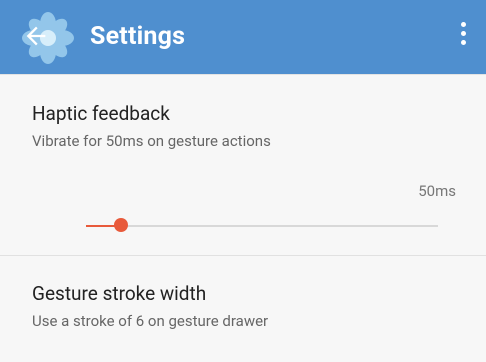 Image resolution: width=486 pixels, height=362 pixels. What do you see at coordinates (243, 255) in the screenshot?
I see `settings-divider` at bounding box center [243, 255].